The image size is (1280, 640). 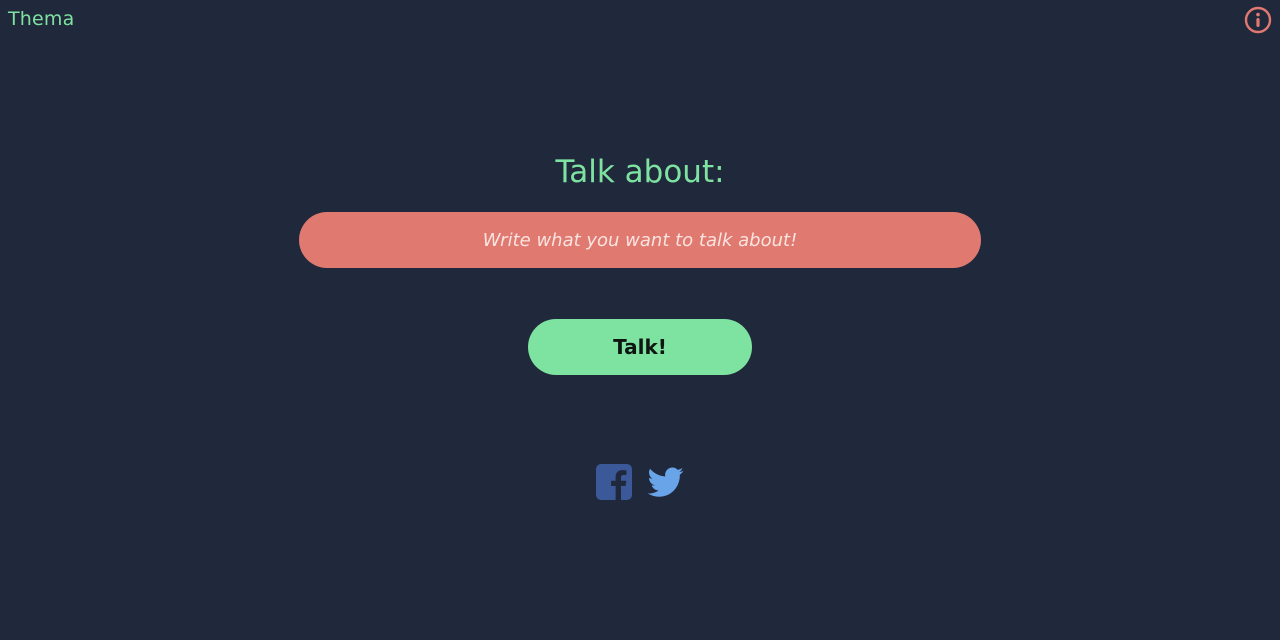 I want to click on social-links, so click(x=640, y=482).